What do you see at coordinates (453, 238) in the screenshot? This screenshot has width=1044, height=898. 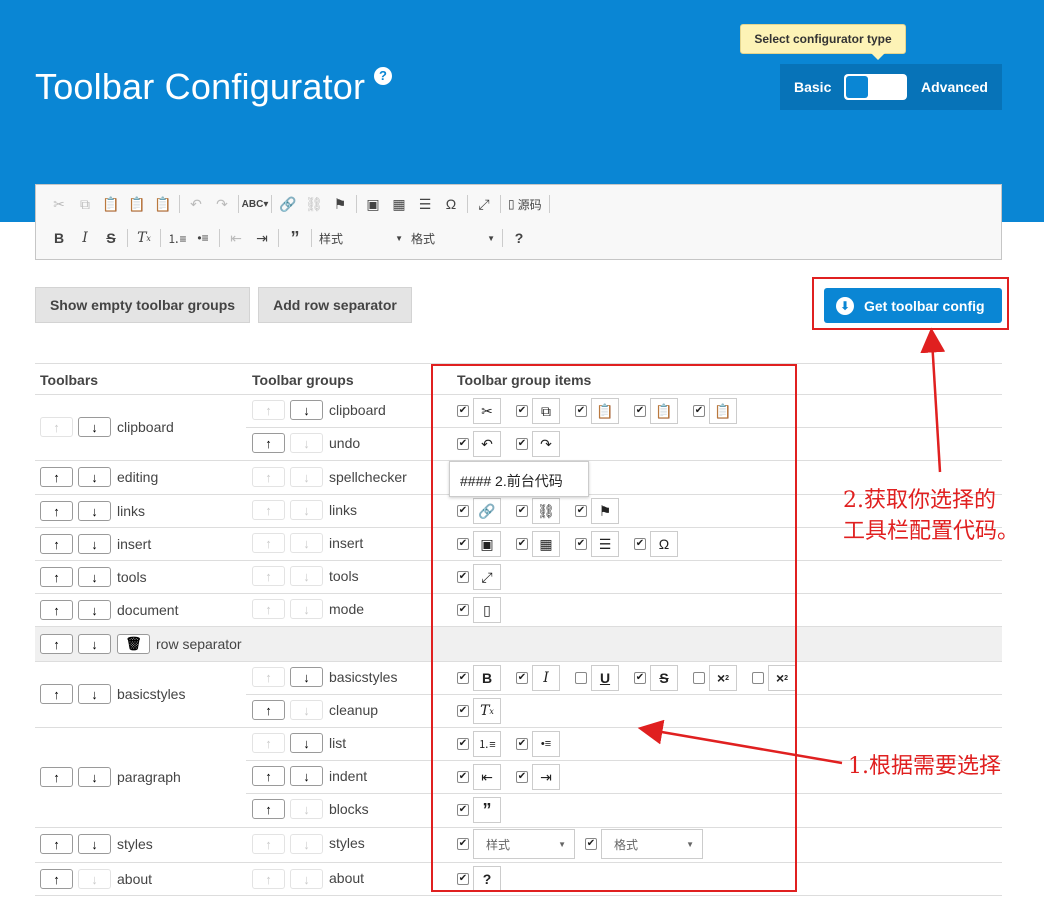 I see `format-combo: 格式 ▼` at bounding box center [453, 238].